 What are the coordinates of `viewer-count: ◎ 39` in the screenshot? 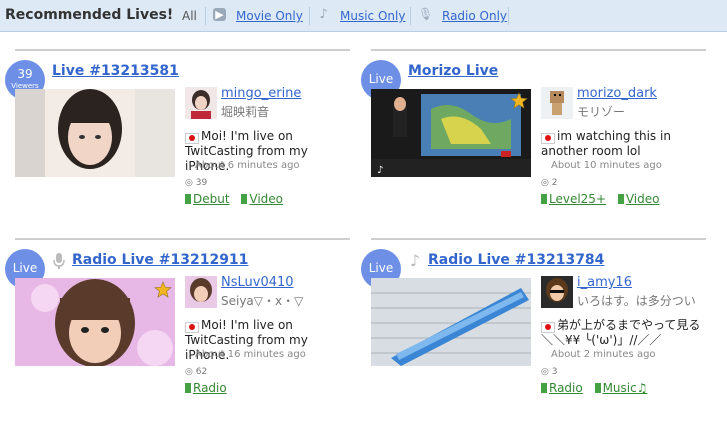 It's located at (196, 183).